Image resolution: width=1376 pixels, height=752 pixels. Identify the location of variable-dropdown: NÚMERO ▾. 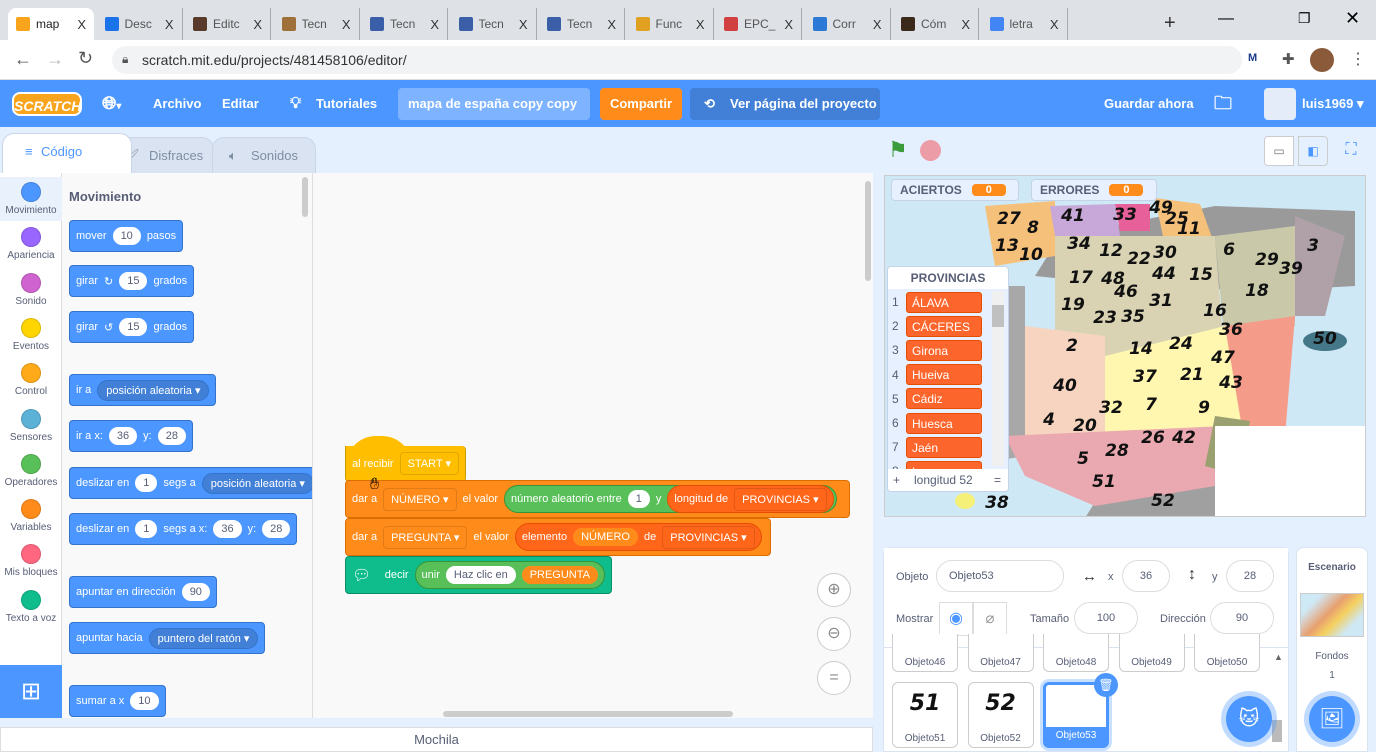
(420, 499).